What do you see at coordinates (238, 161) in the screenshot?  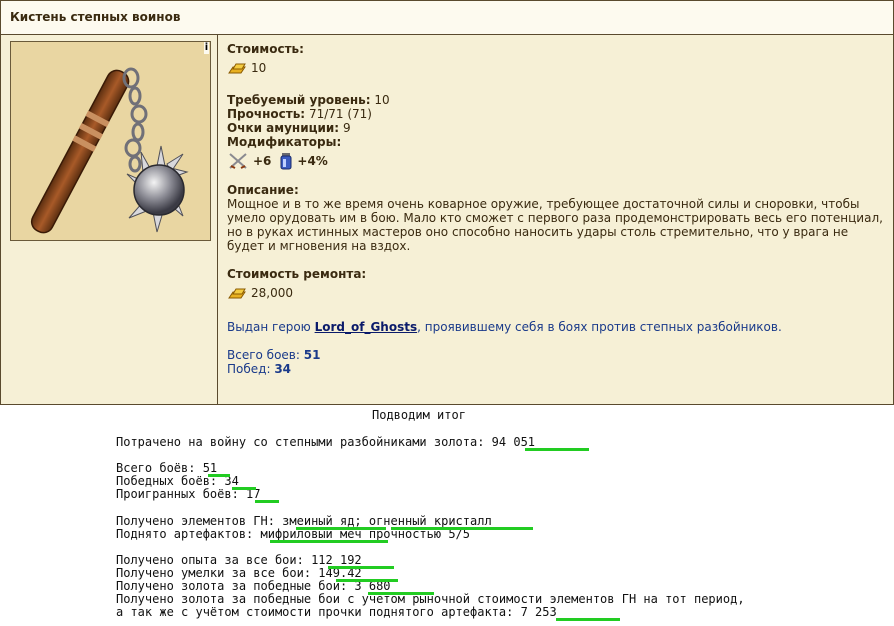 I see `crossed-swords-icon` at bounding box center [238, 161].